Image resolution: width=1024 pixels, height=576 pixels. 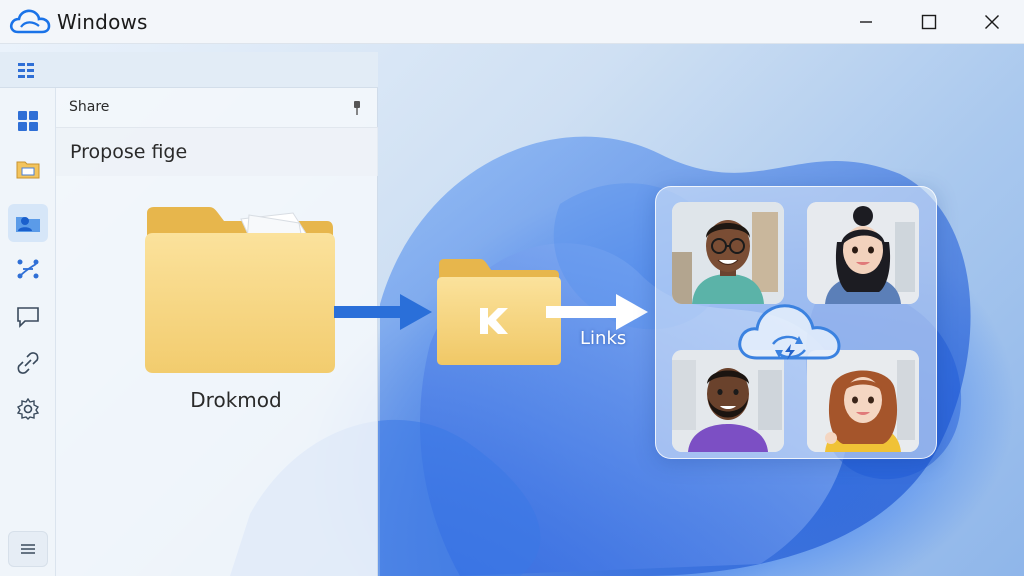 I want to click on folder-icon, so click(x=28, y=170).